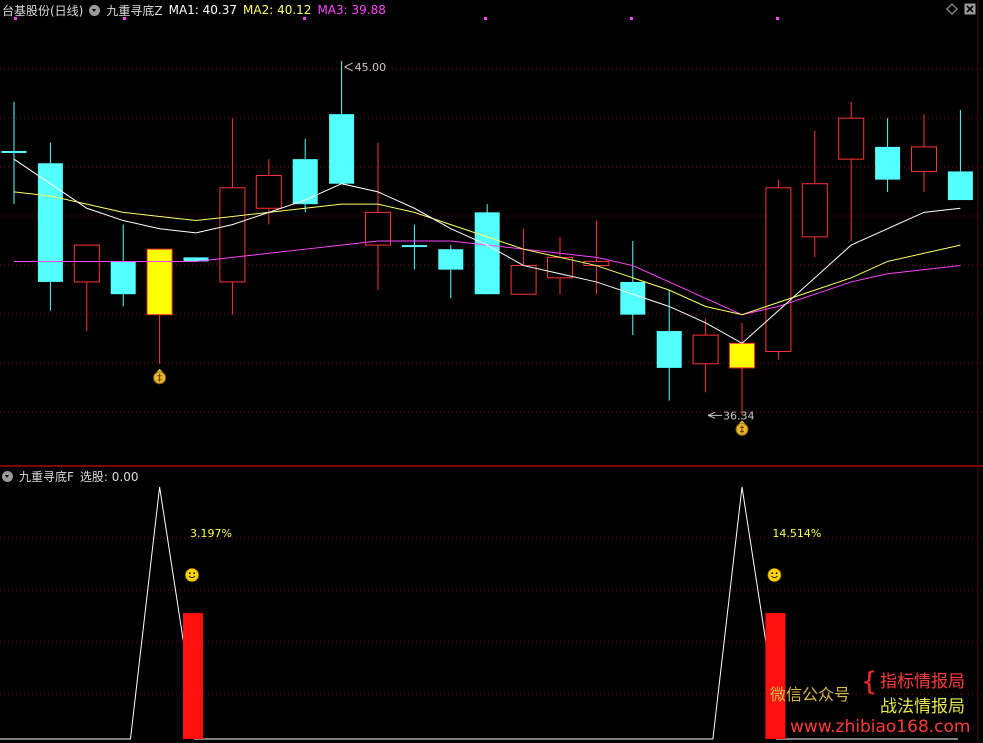  What do you see at coordinates (211, 533) in the screenshot?
I see `signal-percent-label: 3.197%` at bounding box center [211, 533].